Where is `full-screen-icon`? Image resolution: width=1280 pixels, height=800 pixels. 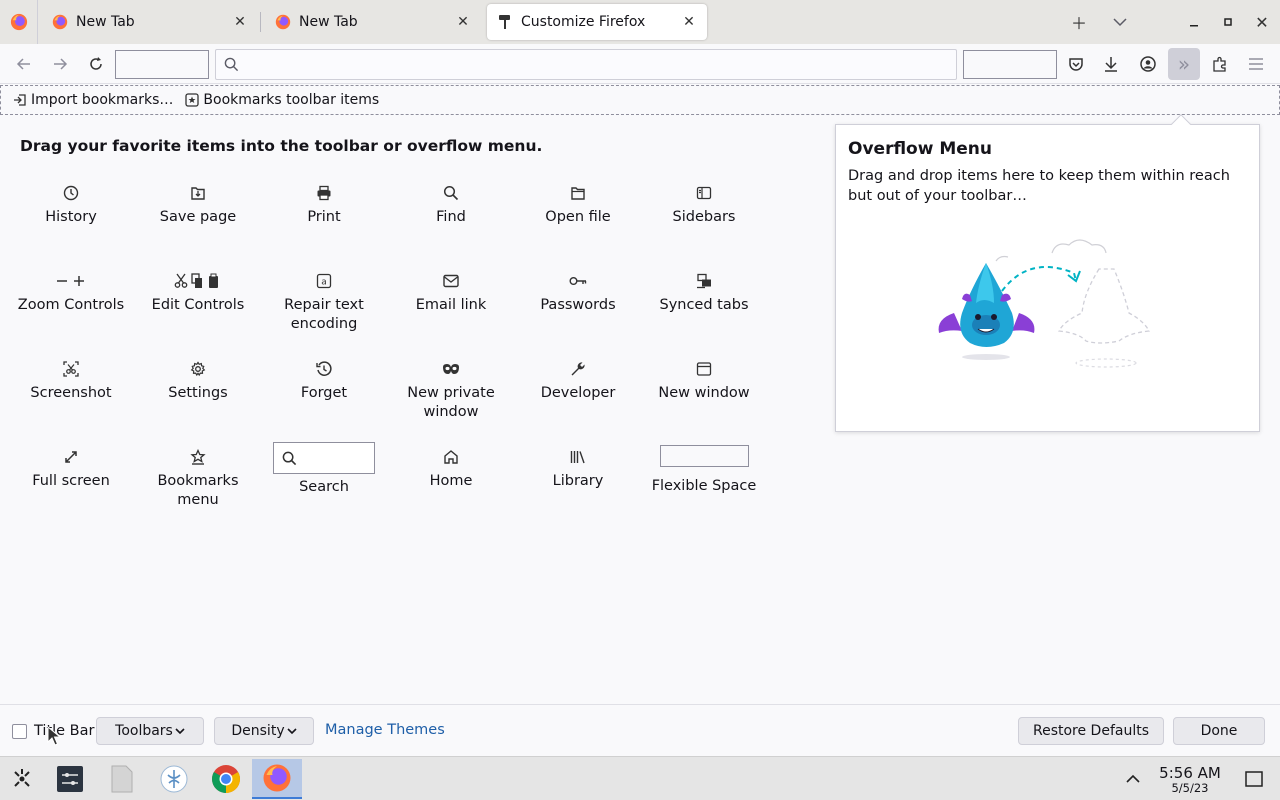 full-screen-icon is located at coordinates (71, 457).